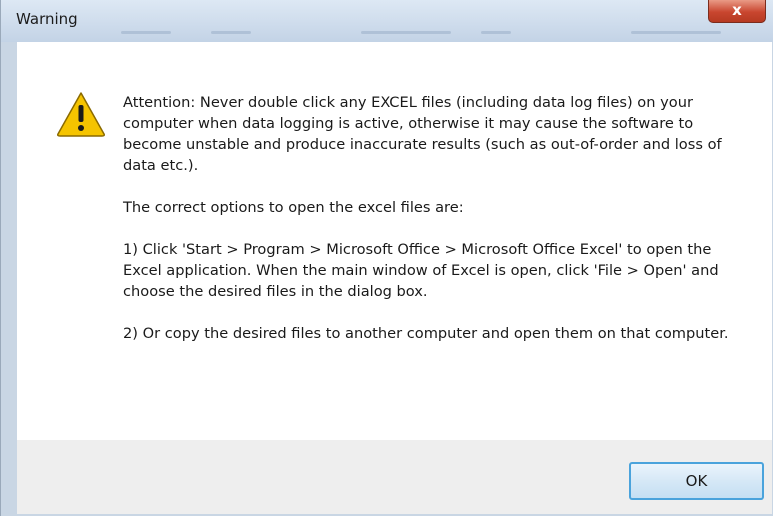  I want to click on ok-button: OK, so click(696, 481).